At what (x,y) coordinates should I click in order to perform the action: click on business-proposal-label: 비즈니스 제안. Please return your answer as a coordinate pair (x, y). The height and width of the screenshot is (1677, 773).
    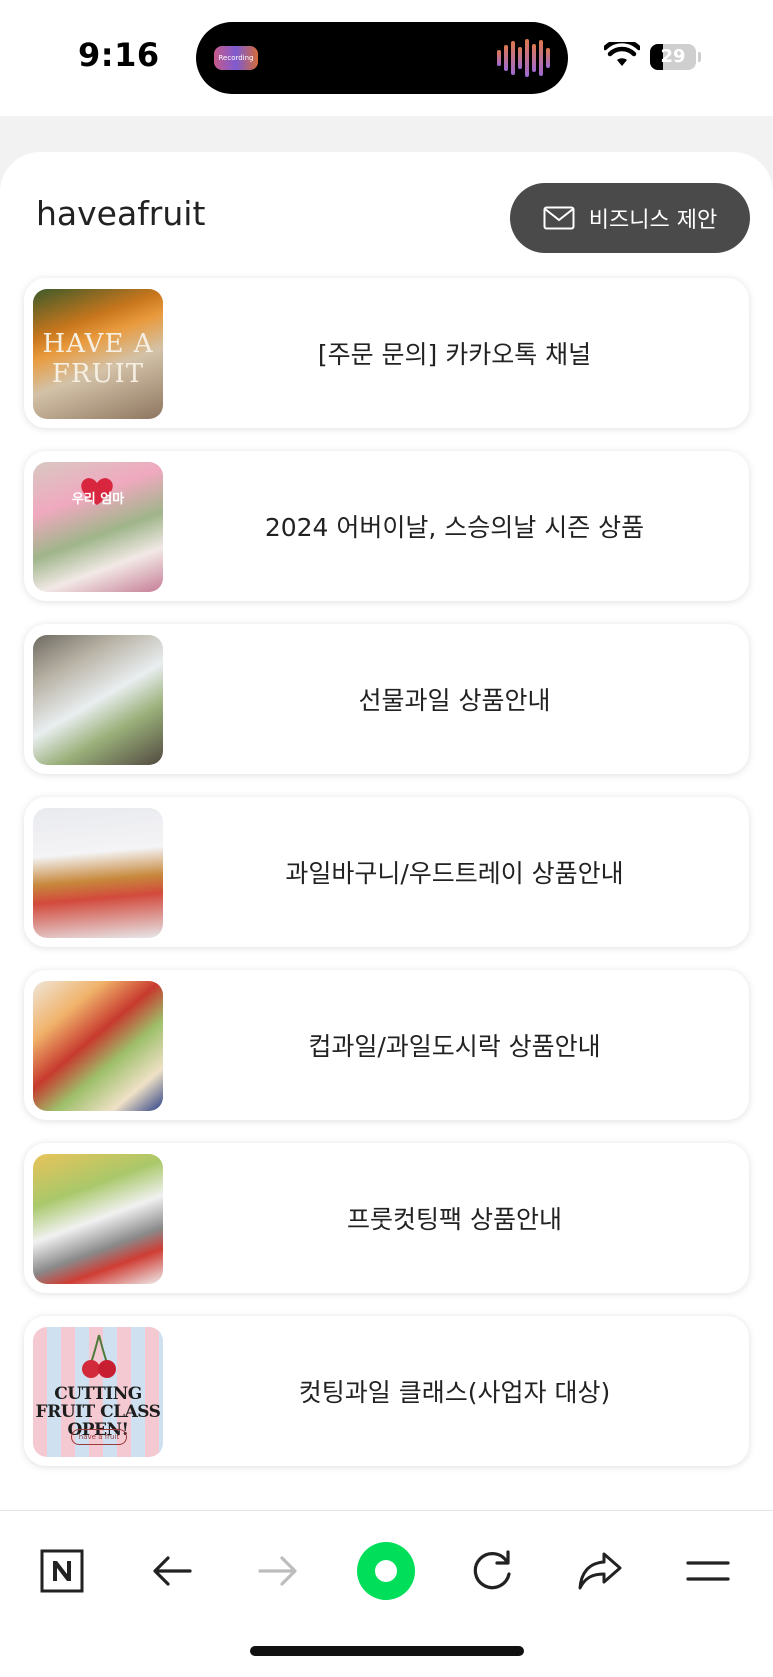
    Looking at the image, I should click on (653, 220).